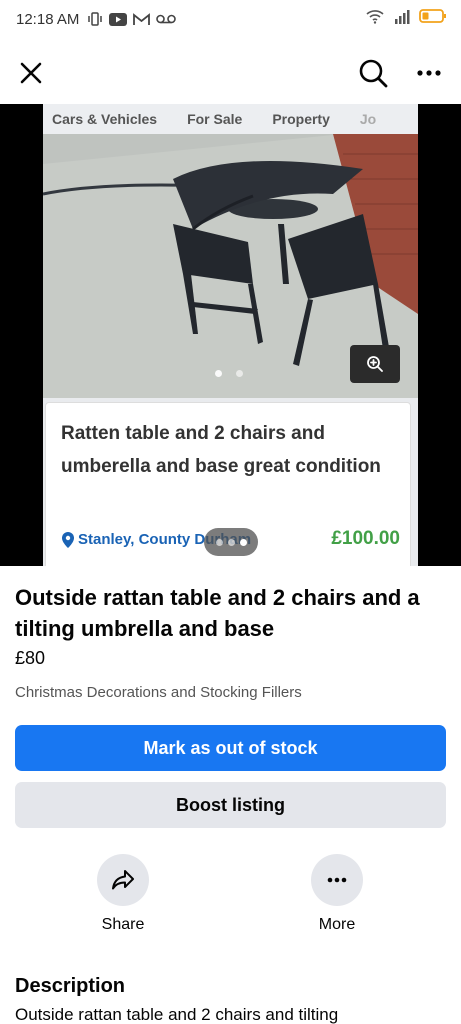  I want to click on photo-tab: Cars & Vehicles, so click(105, 119).